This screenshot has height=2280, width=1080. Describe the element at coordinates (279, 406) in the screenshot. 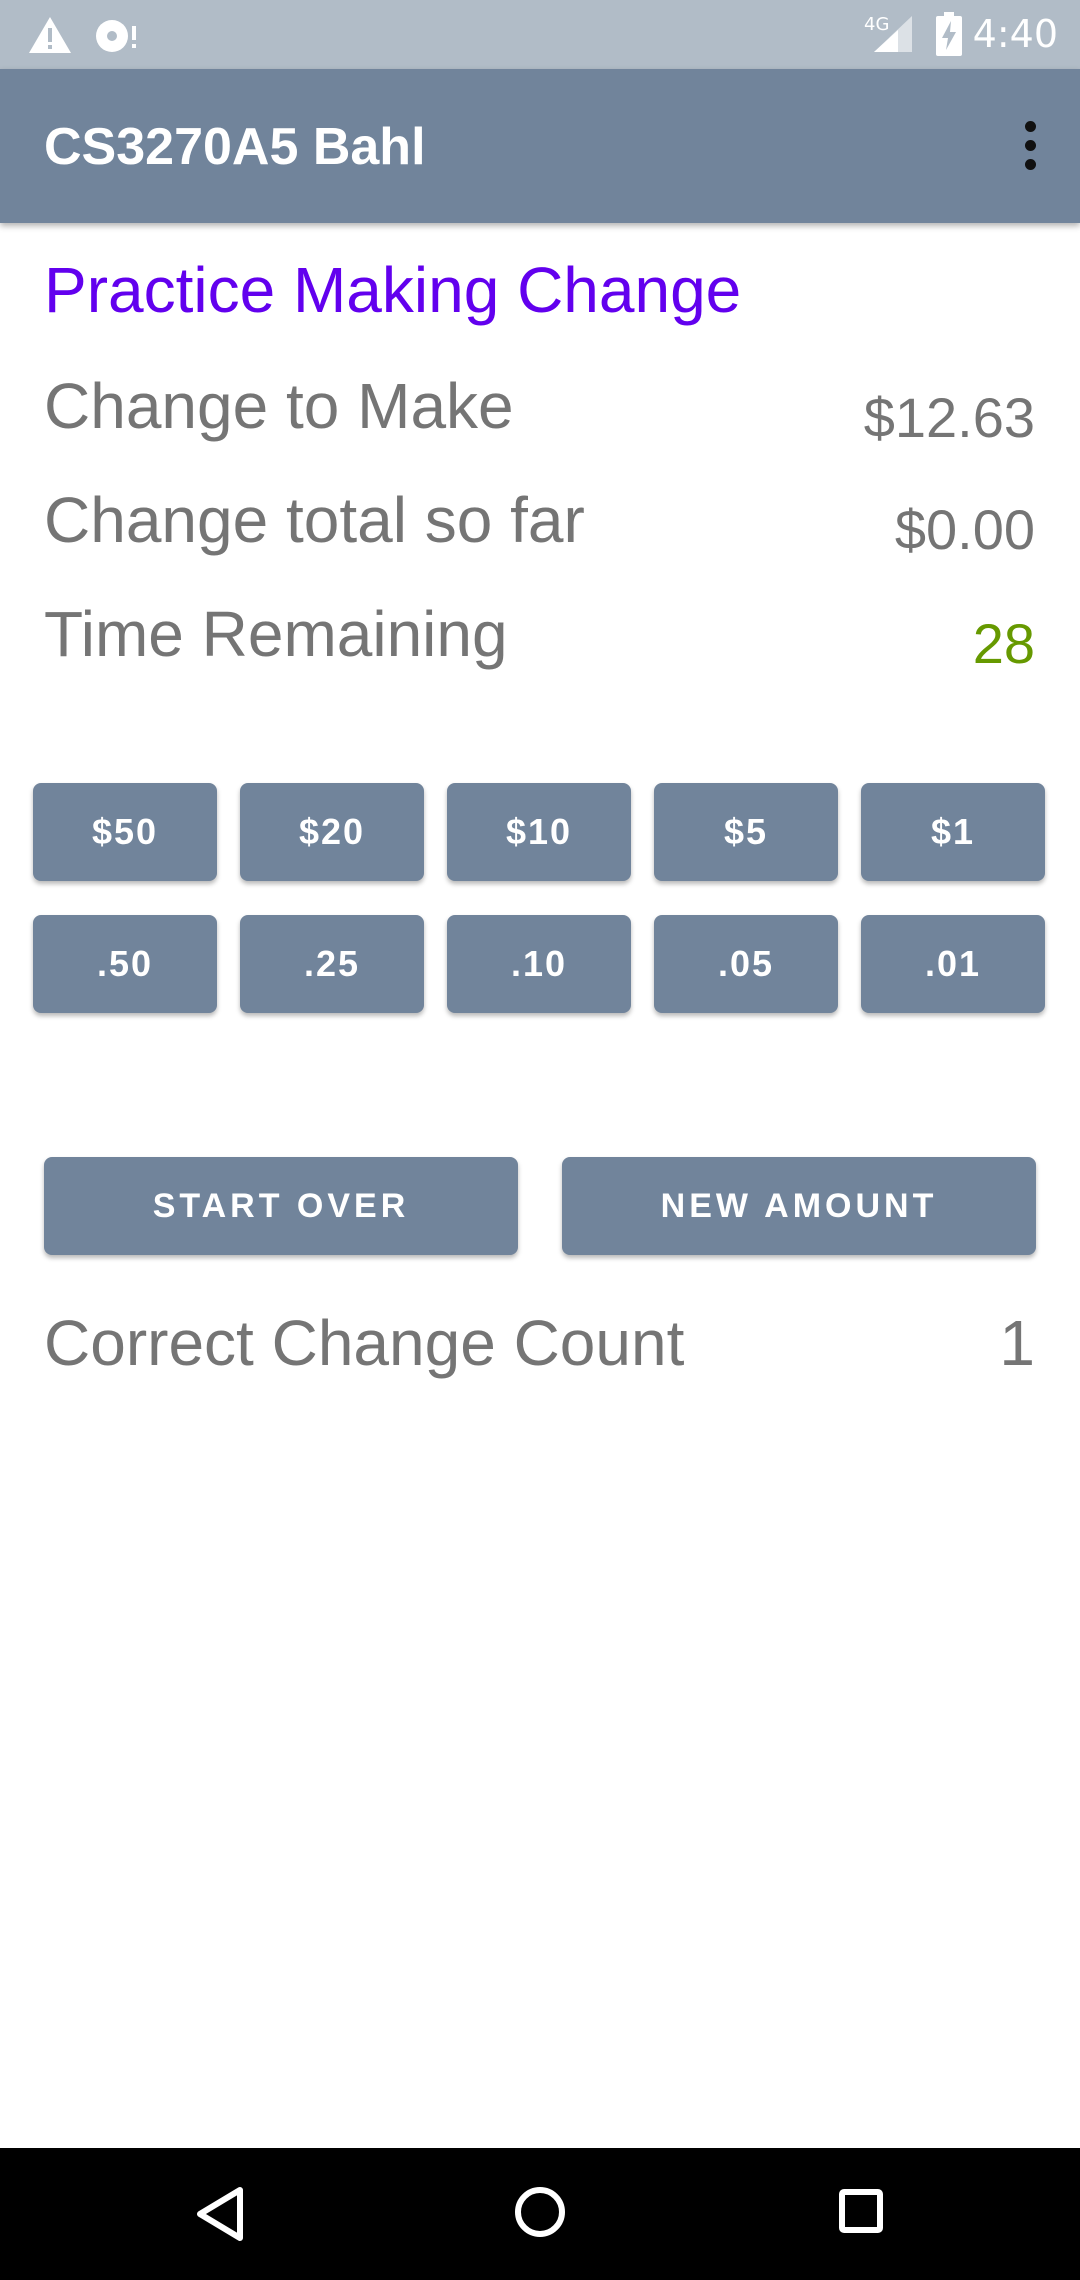

I see `change-to-make-label: Change to Make` at that location.